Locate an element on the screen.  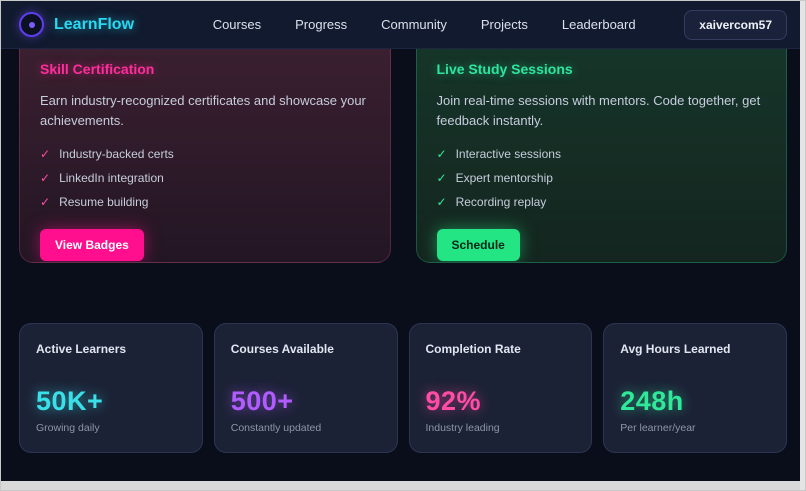
logo-icon is located at coordinates (31, 24).